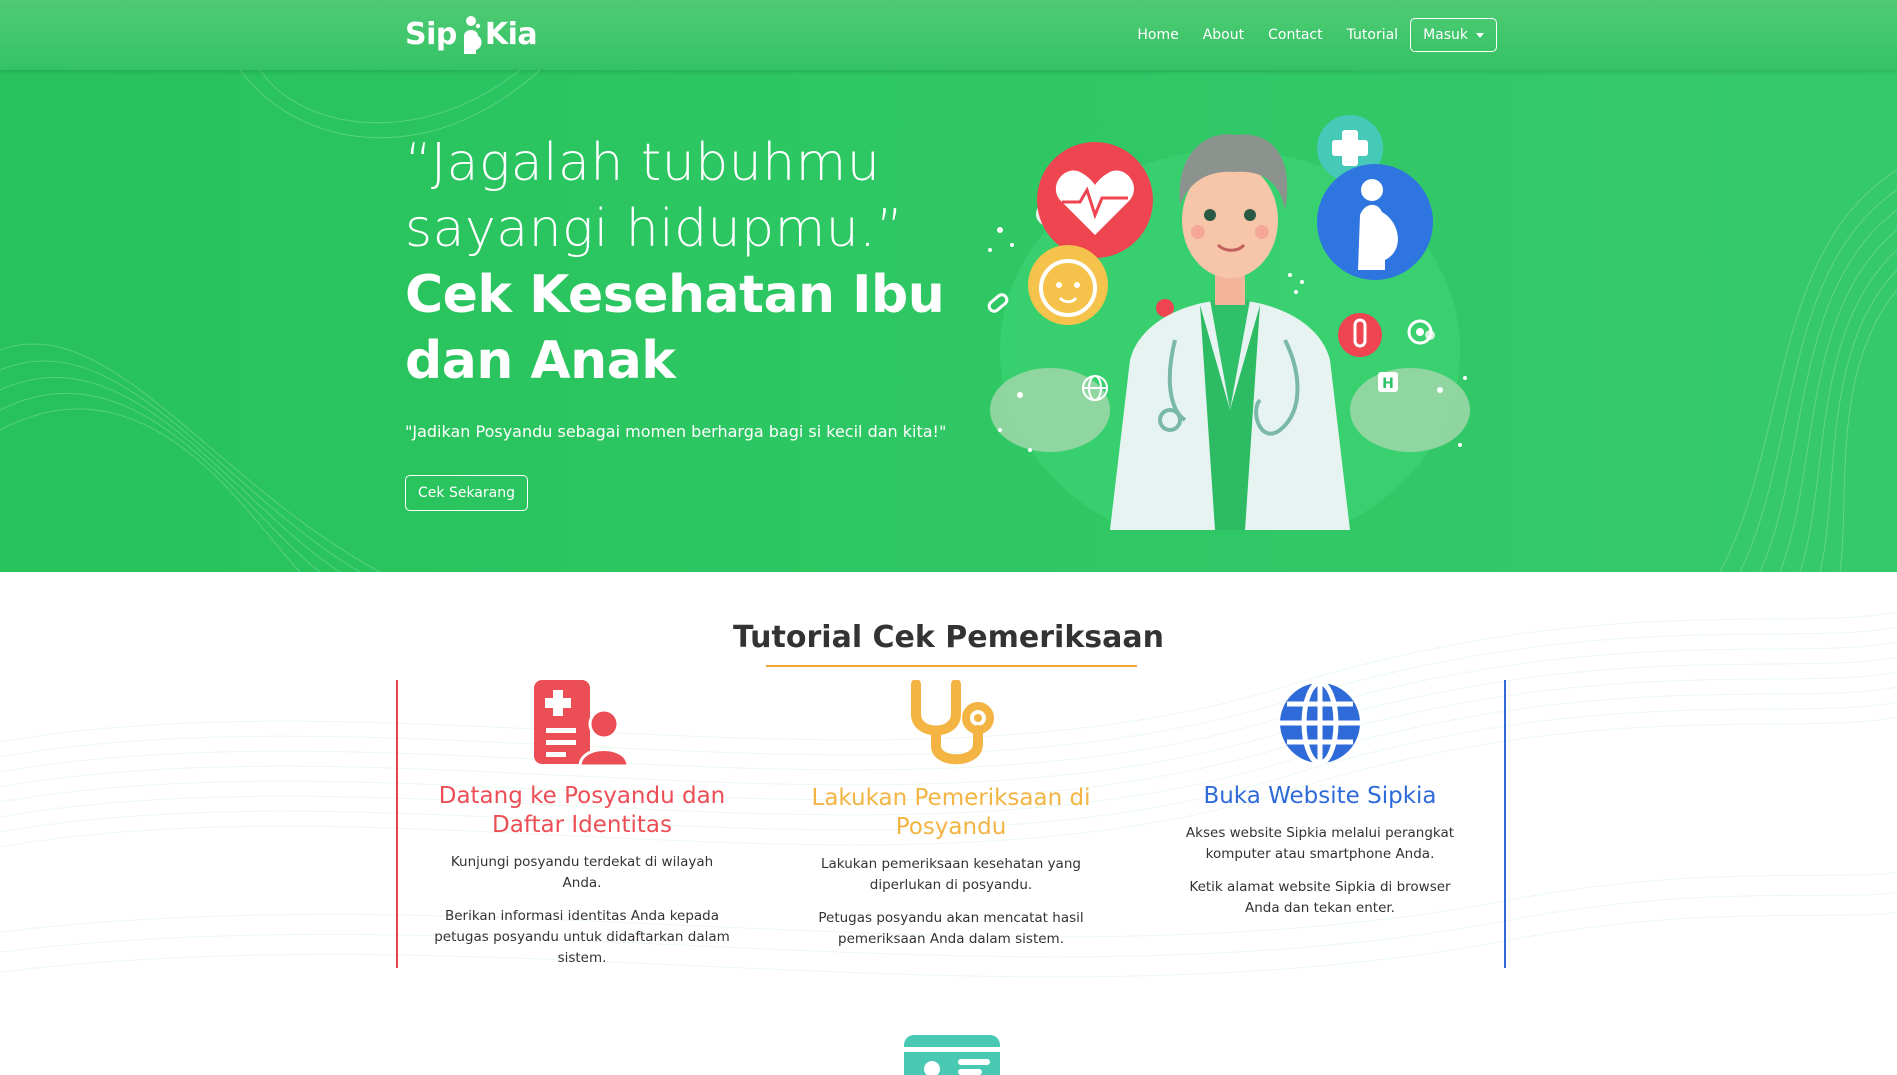  I want to click on section-title-underline, so click(951, 666).